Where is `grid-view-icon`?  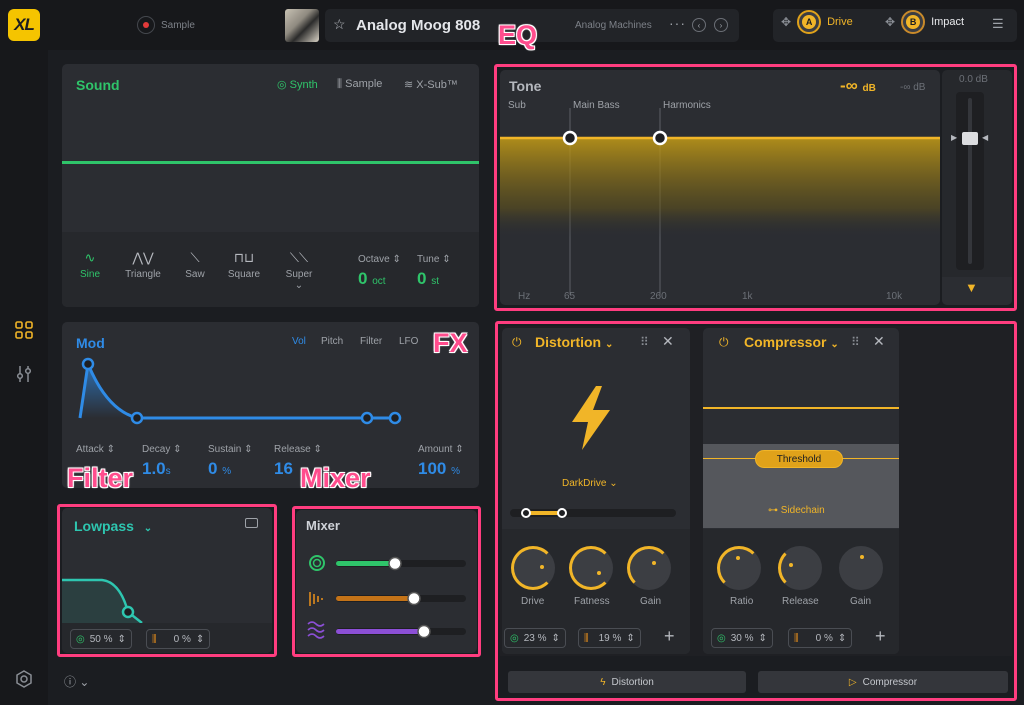 grid-view-icon is located at coordinates (24, 330).